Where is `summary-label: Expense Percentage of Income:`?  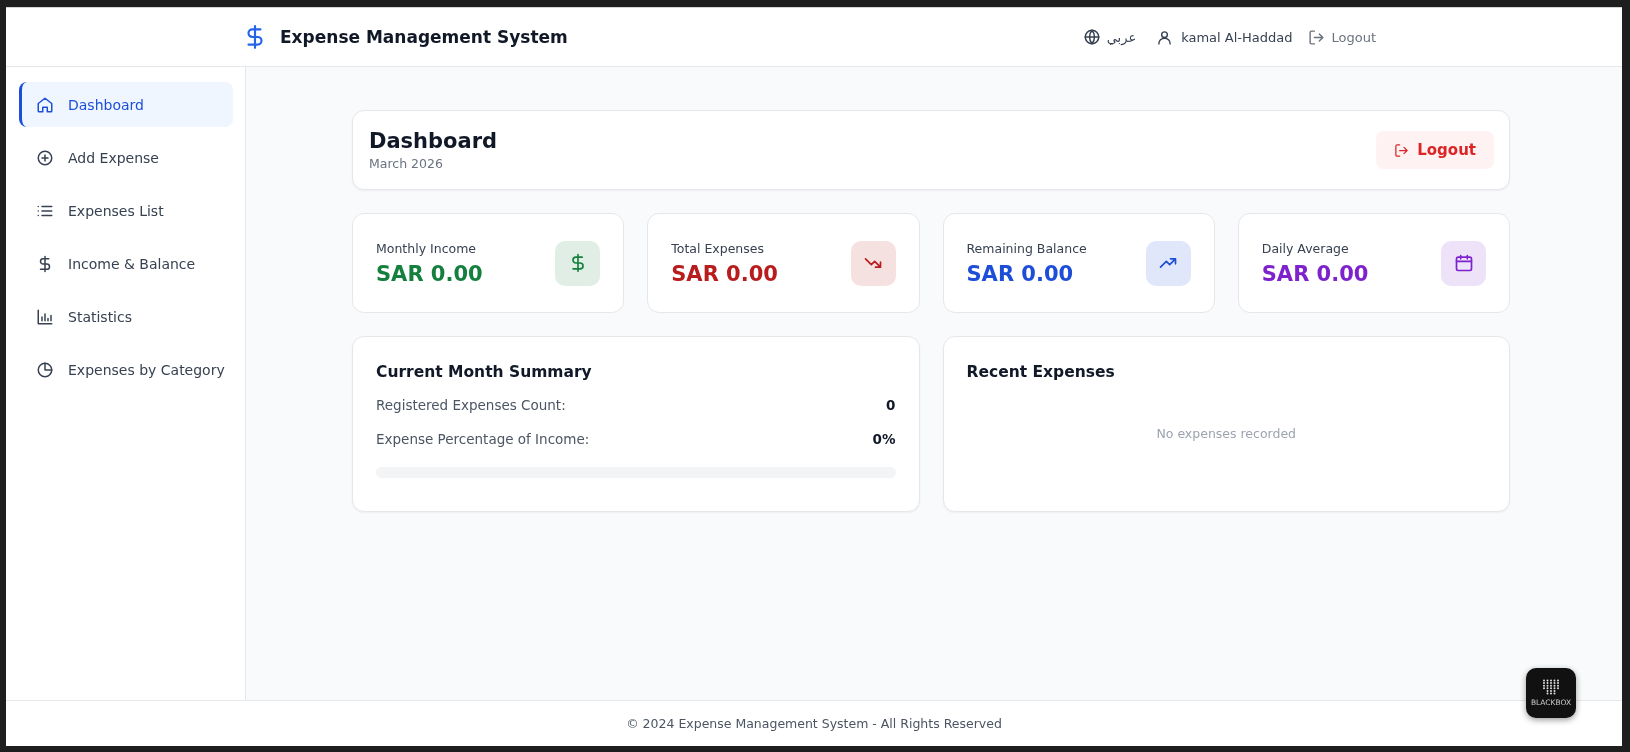
summary-label: Expense Percentage of Income: is located at coordinates (483, 439).